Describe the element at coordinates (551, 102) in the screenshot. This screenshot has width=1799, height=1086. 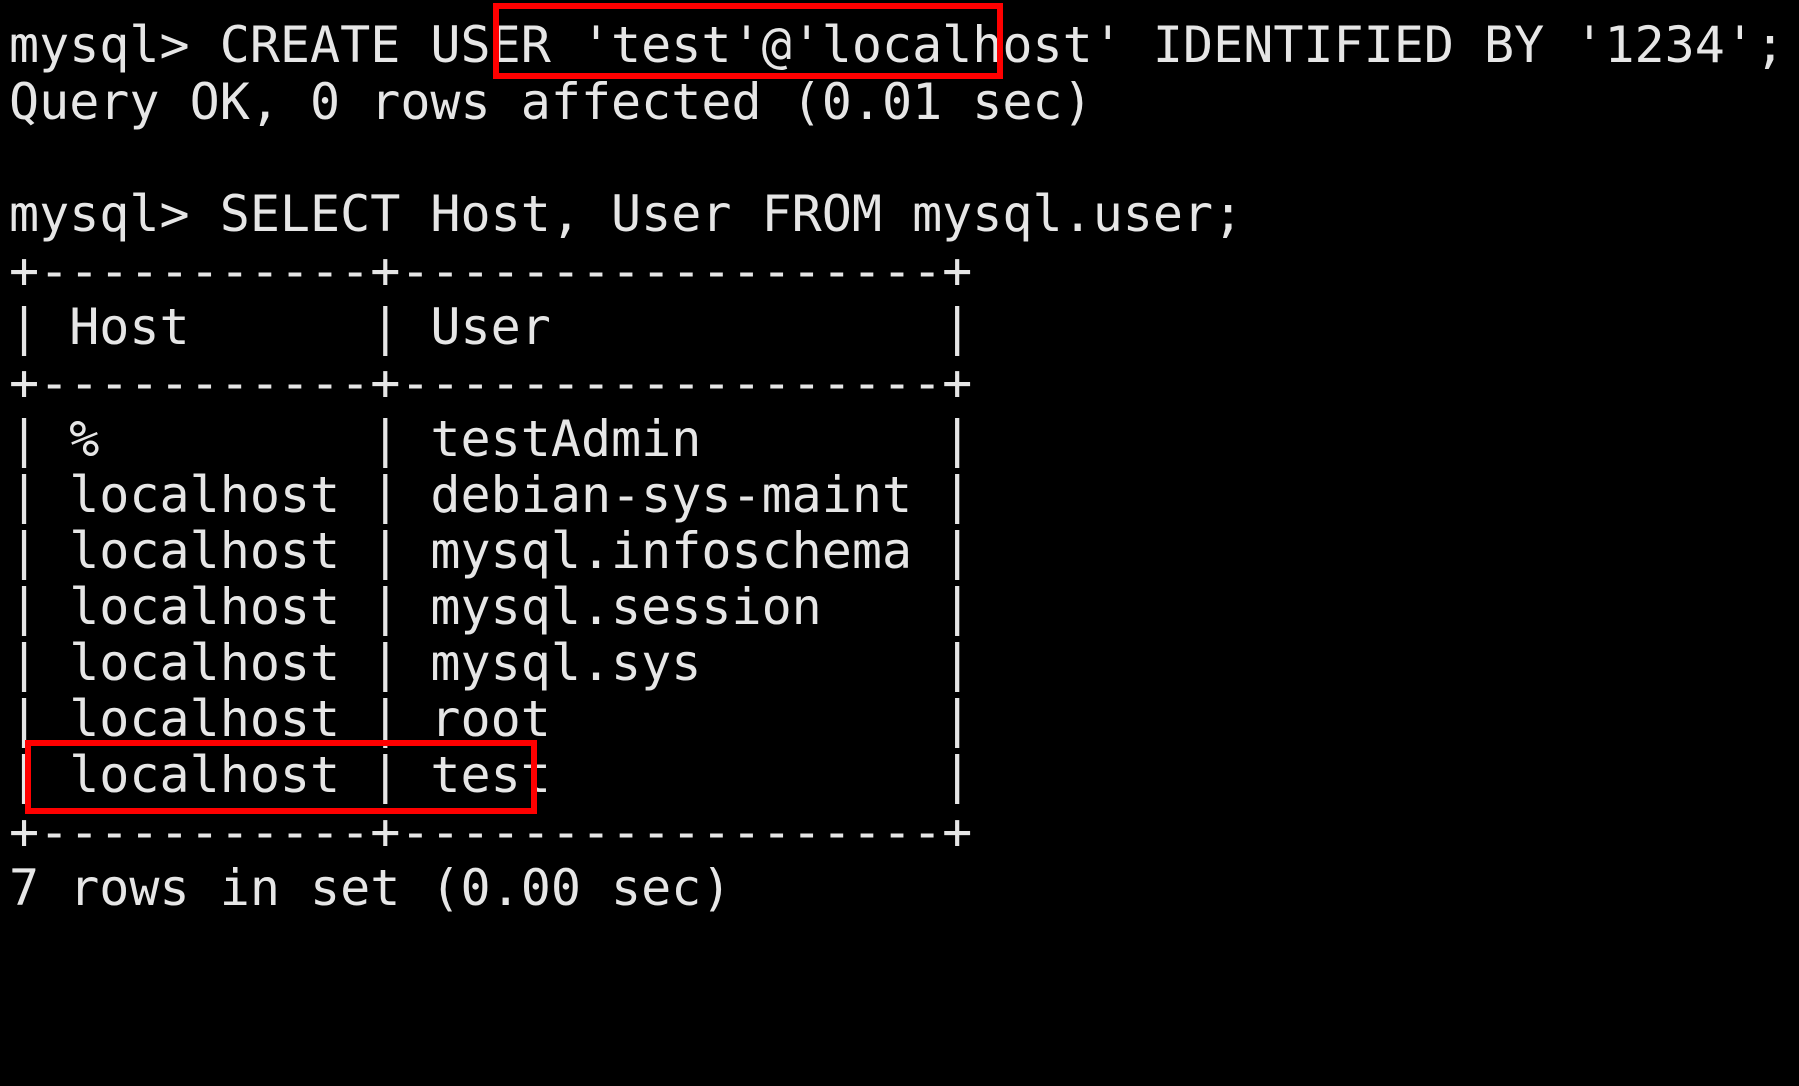
I see `query-ok-result: Query OK, 0 rows affected (0.01 sec)` at that location.